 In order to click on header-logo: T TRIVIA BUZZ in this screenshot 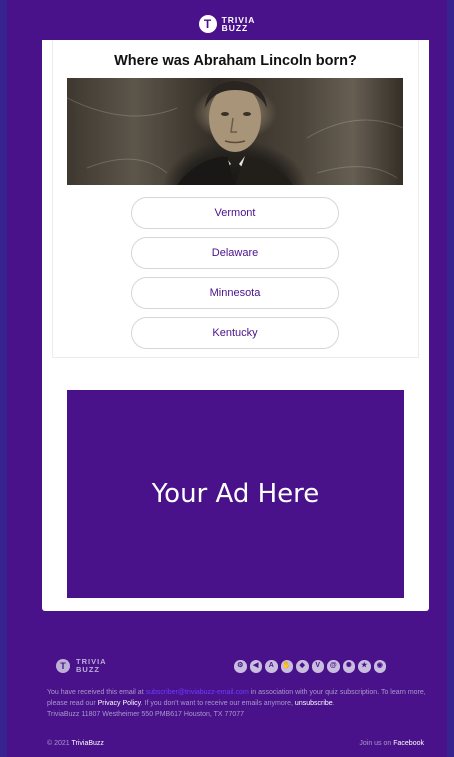, I will do `click(227, 24)`.